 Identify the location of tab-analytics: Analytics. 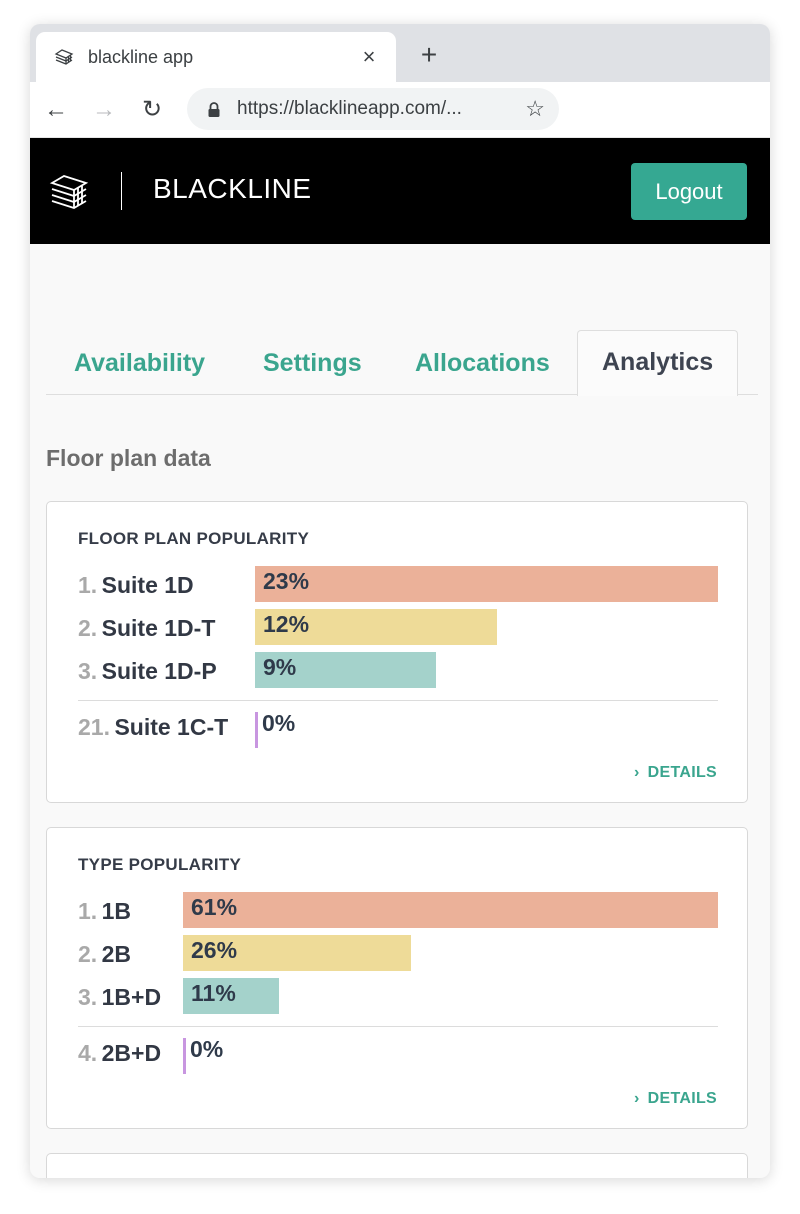
(658, 363).